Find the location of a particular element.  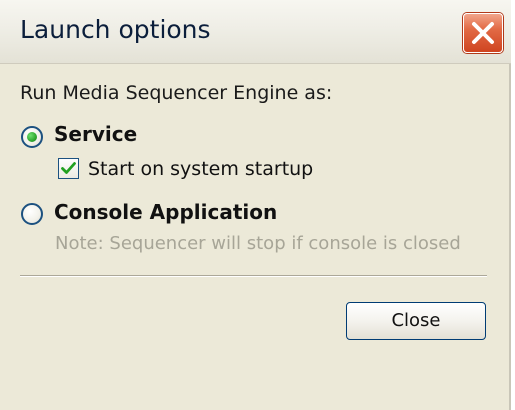

service-label: Service is located at coordinates (95, 134).